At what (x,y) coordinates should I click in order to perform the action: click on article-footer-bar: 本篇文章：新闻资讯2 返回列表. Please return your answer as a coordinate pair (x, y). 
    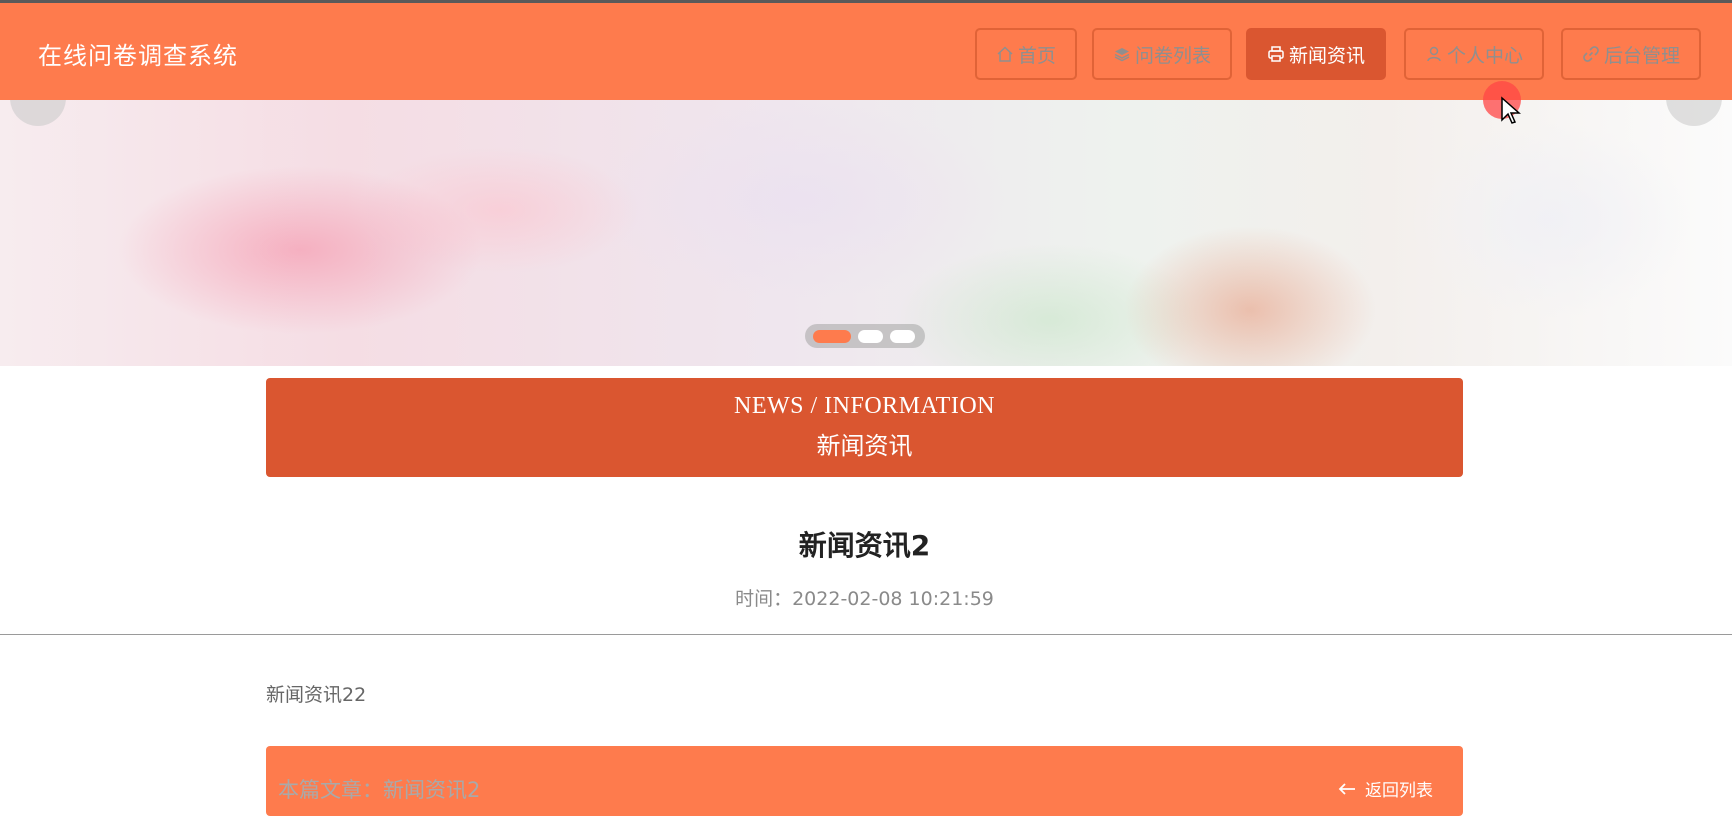
    Looking at the image, I should click on (864, 781).